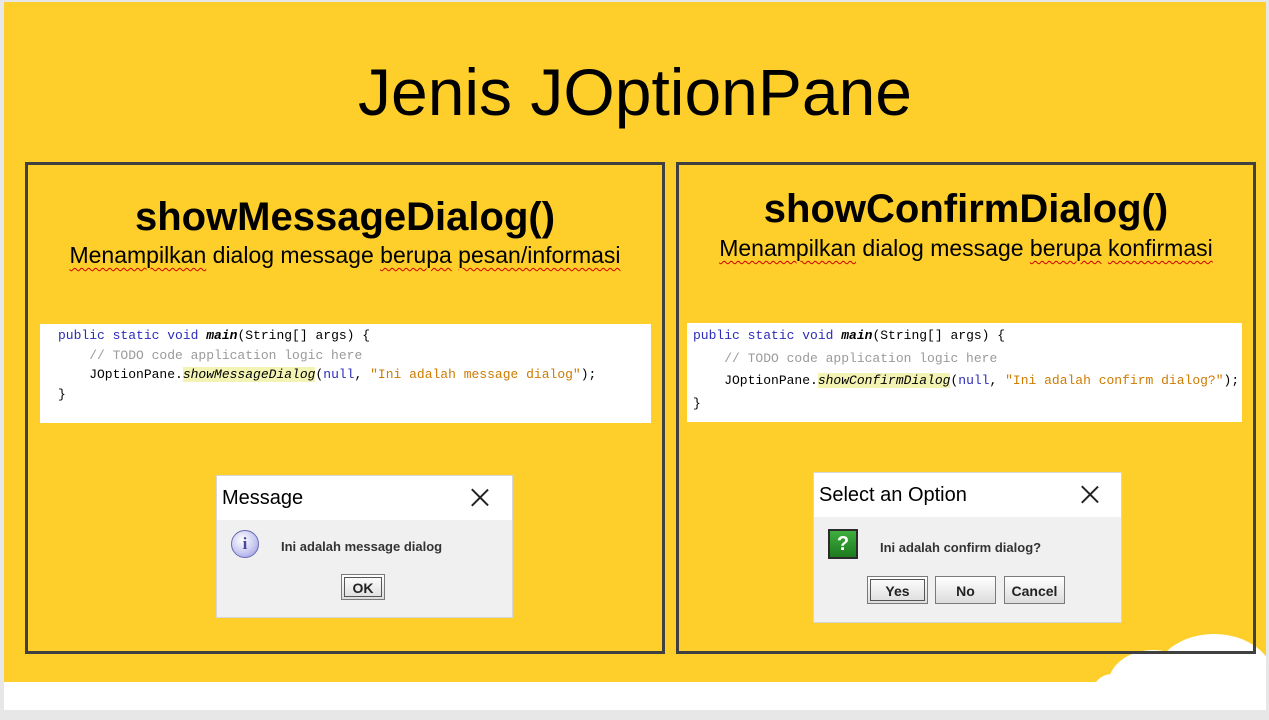 The image size is (1269, 720). What do you see at coordinates (897, 590) in the screenshot?
I see `yes-button: Yes` at bounding box center [897, 590].